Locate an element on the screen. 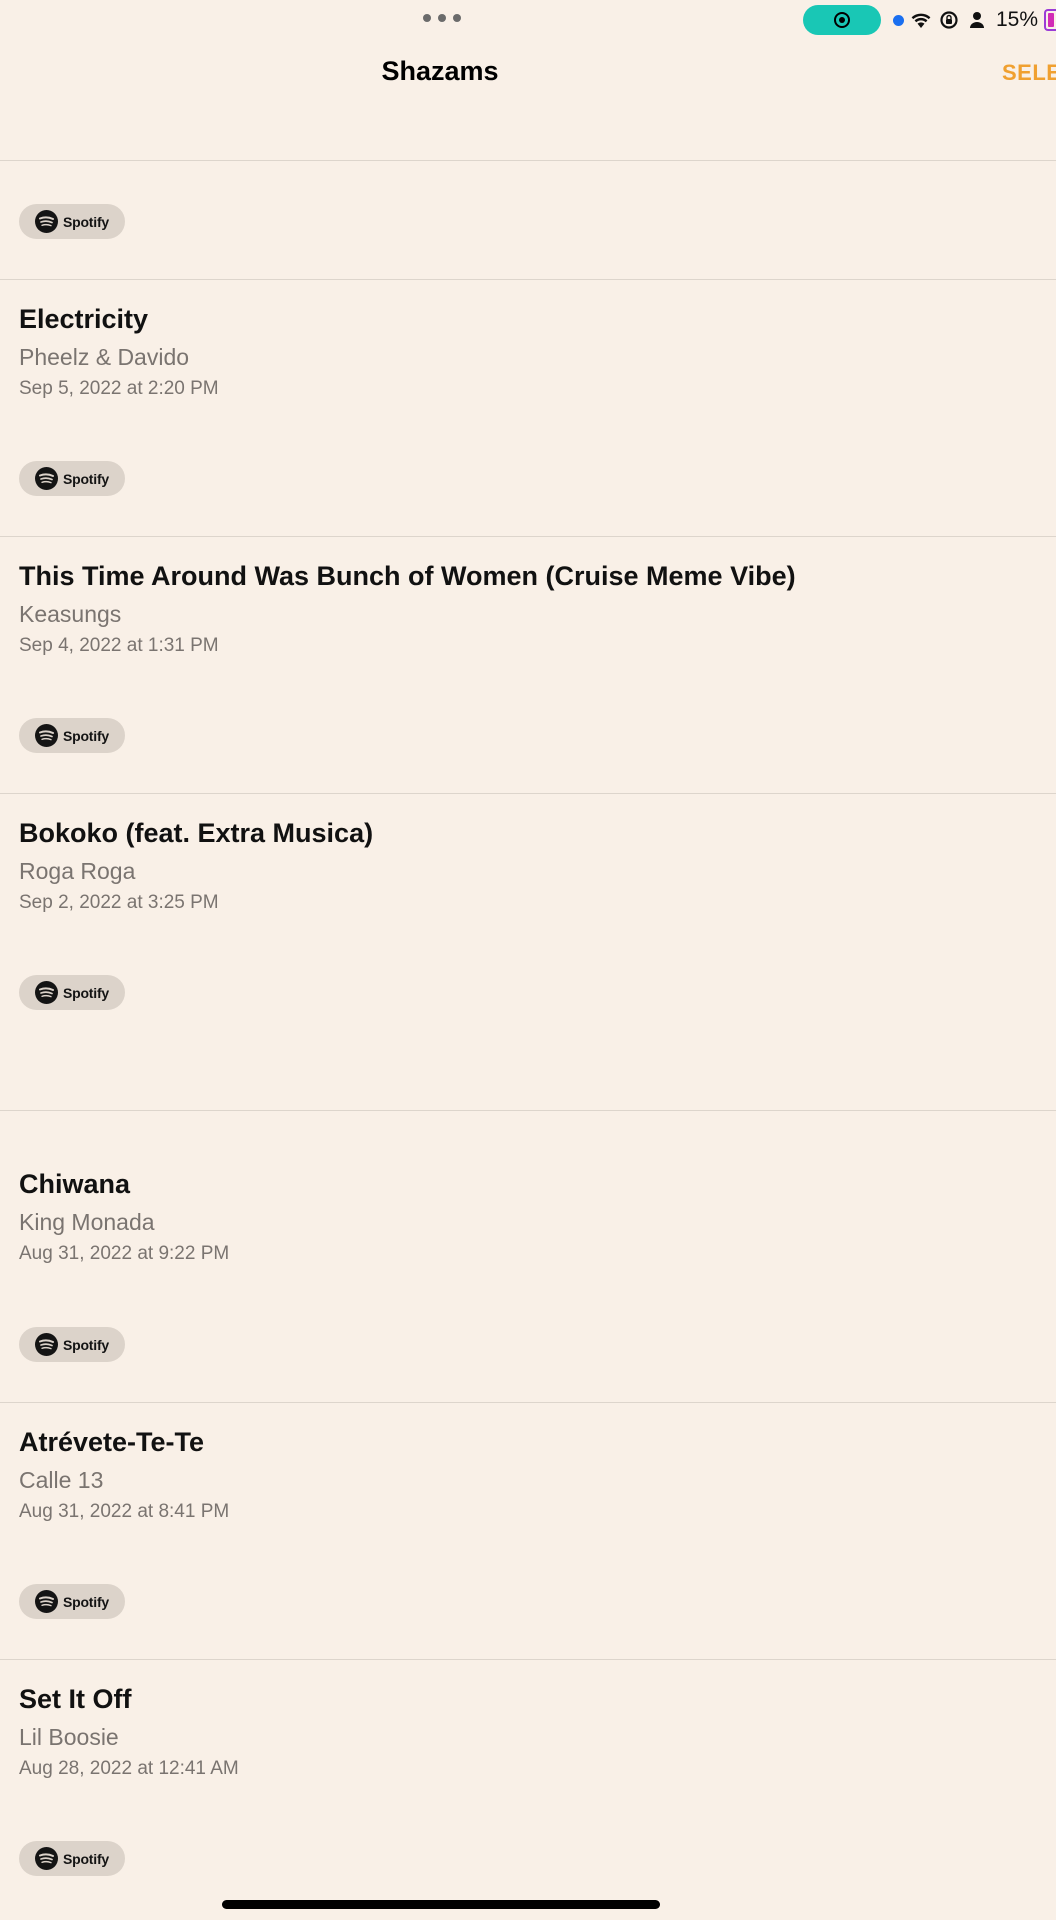  battery-icon is located at coordinates (1050, 20).